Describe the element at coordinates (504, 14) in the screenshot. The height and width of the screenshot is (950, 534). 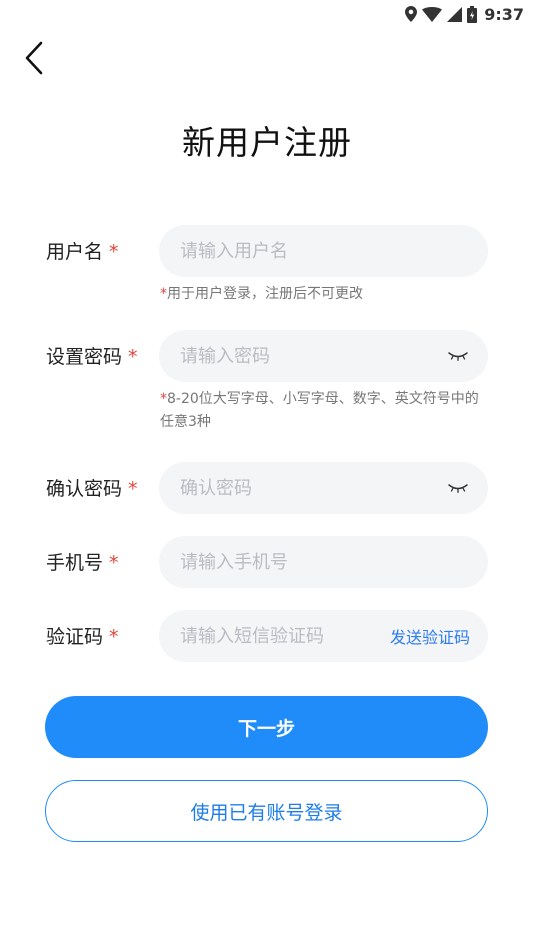
I see `status-time: 9:37` at that location.